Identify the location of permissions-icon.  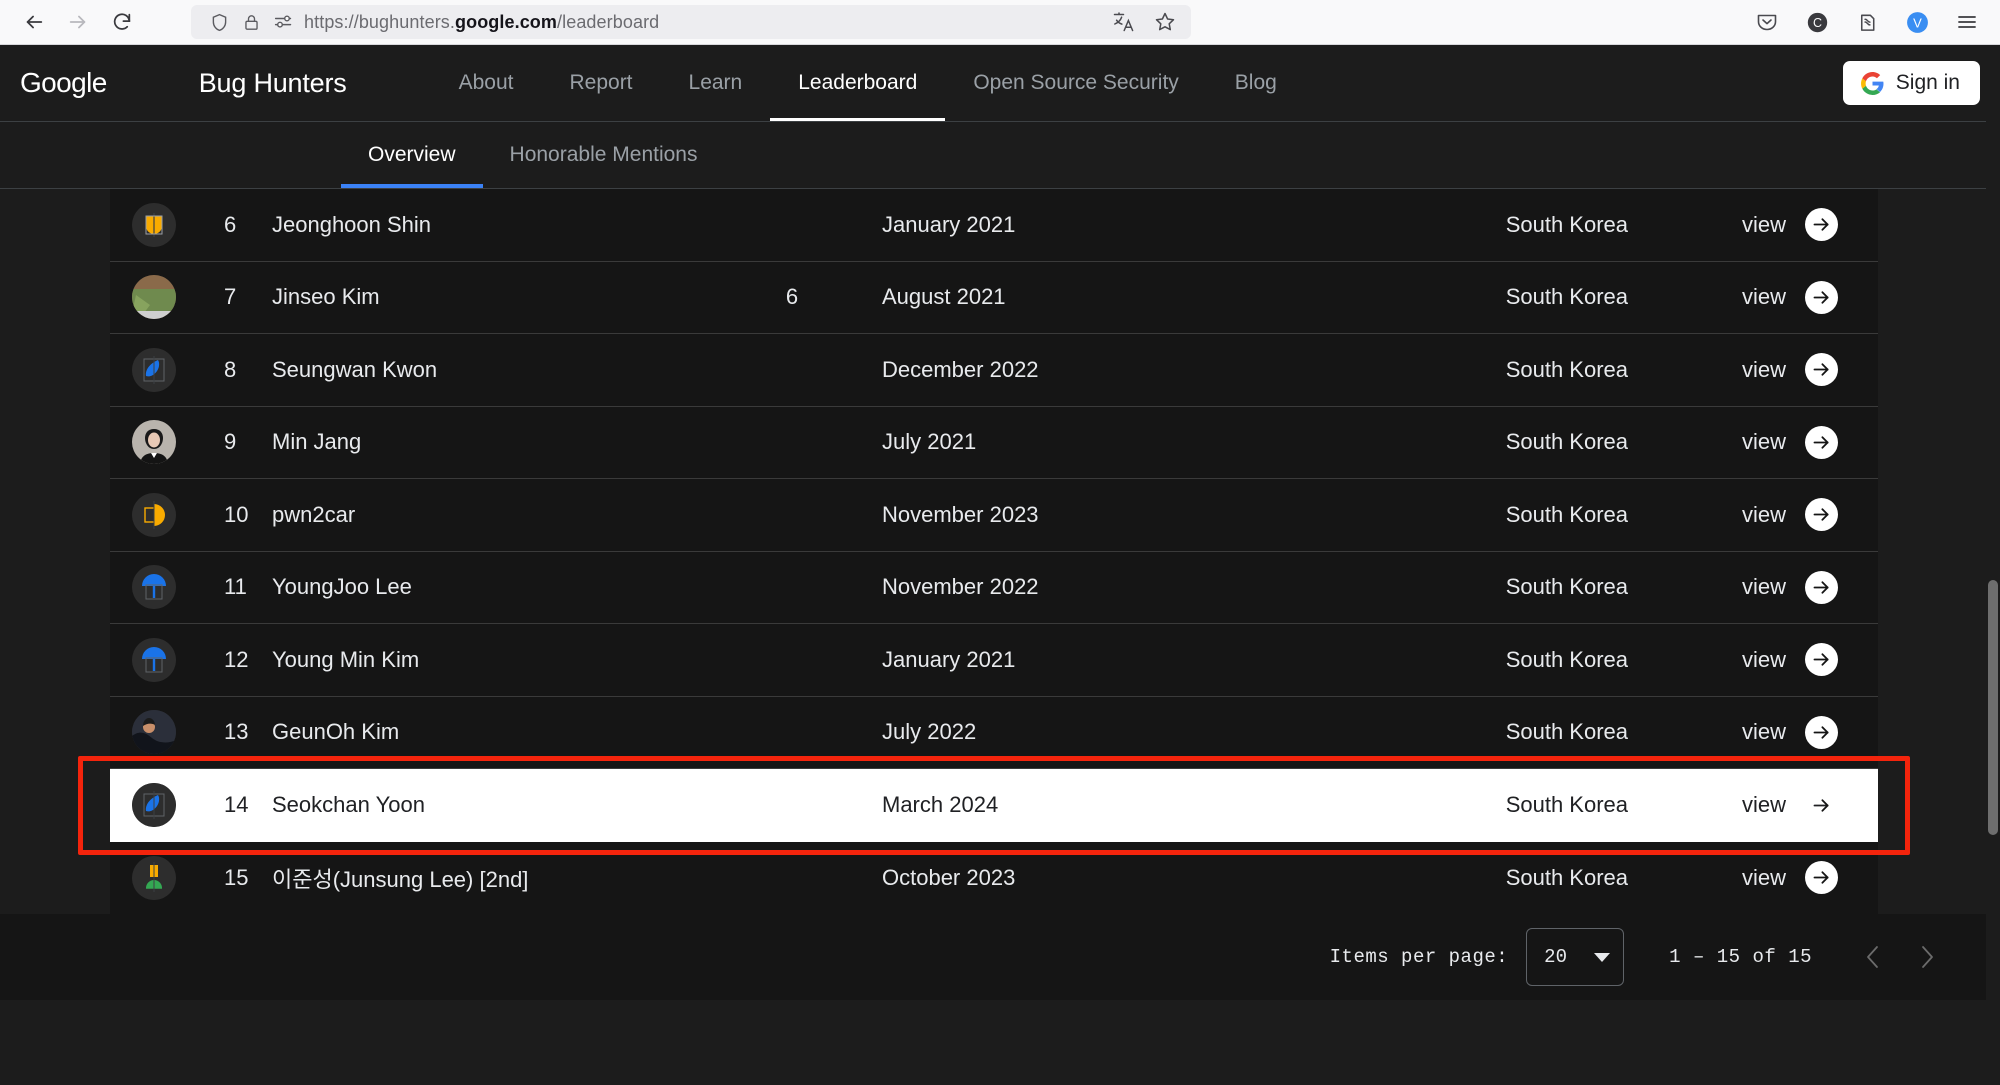
(283, 22).